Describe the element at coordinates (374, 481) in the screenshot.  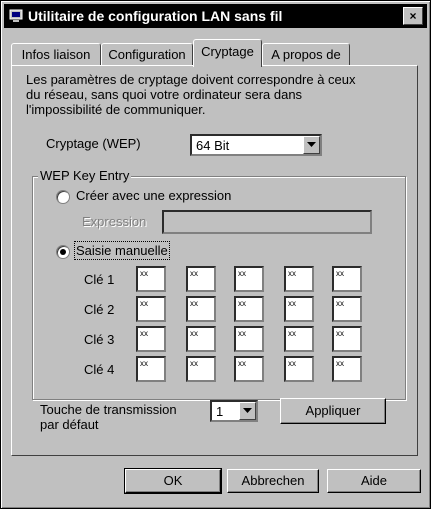
I see `help-button: Aide` at that location.